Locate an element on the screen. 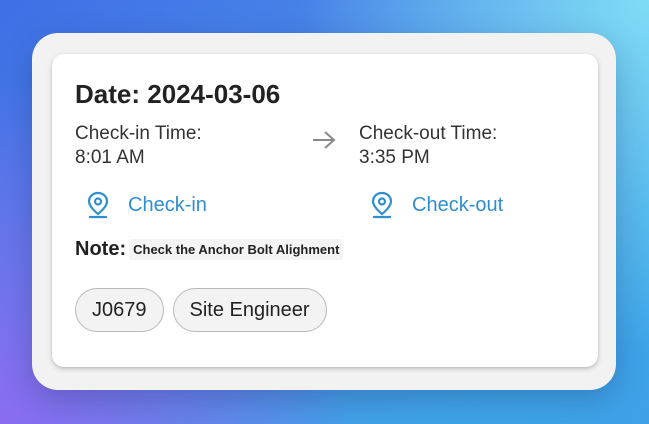 The width and height of the screenshot is (649, 424). checkout-time-value: 3:35 PM is located at coordinates (394, 157).